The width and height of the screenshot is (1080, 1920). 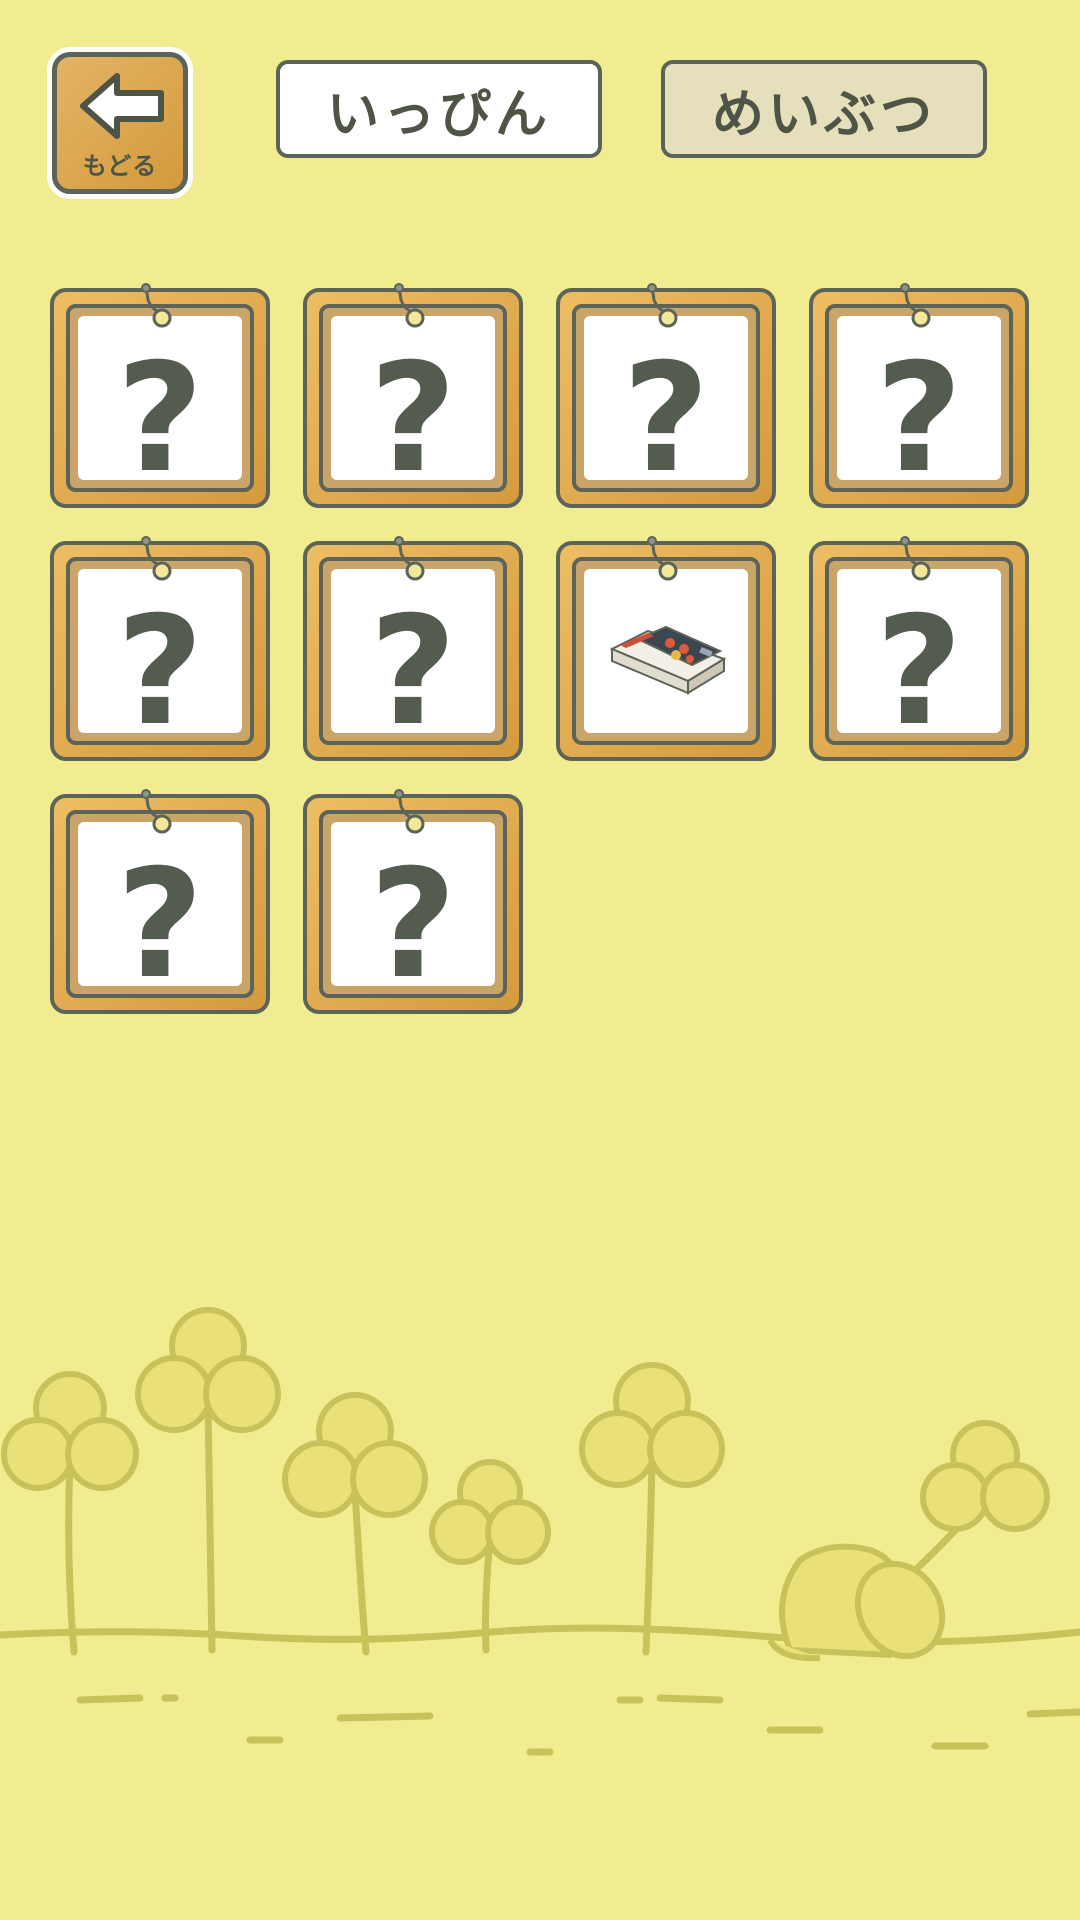 What do you see at coordinates (120, 166) in the screenshot?
I see `back-button-label: もどる` at bounding box center [120, 166].